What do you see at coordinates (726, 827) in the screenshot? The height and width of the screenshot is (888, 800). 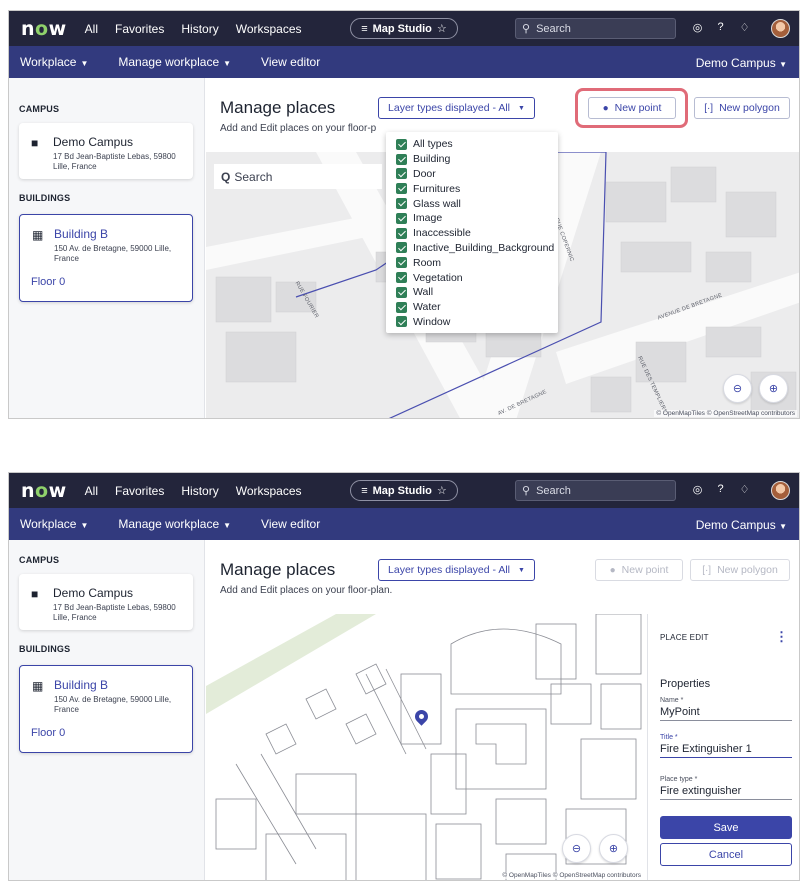 I see `save-button: Save` at bounding box center [726, 827].